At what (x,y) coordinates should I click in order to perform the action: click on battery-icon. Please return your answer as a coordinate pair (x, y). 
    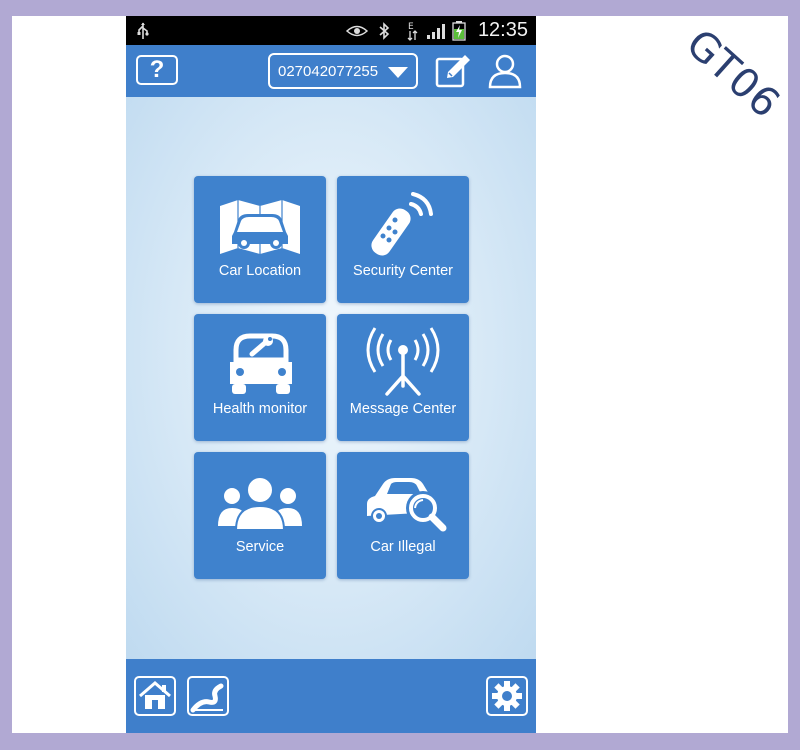
    Looking at the image, I should click on (459, 30).